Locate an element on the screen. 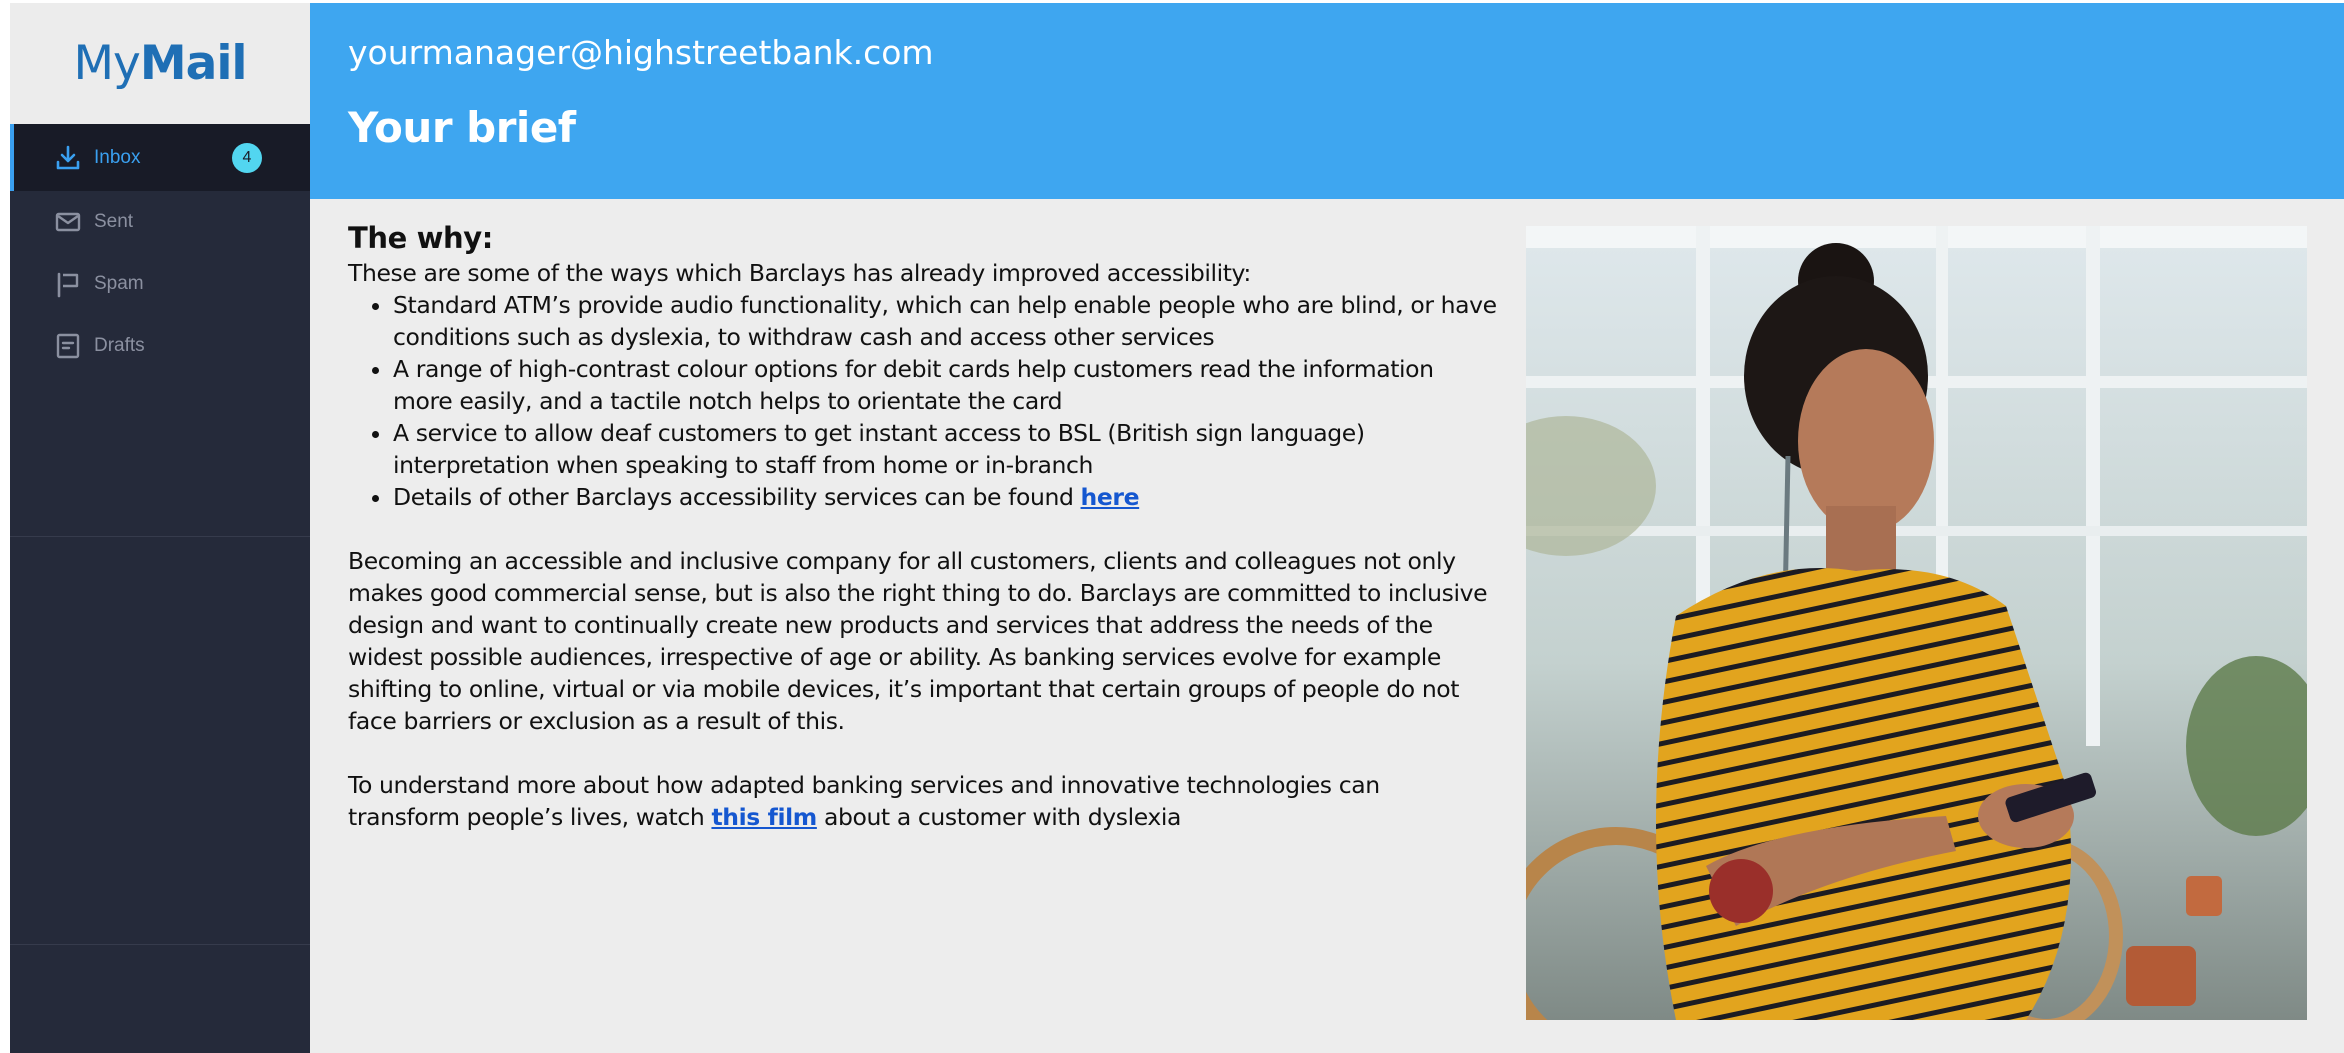  sidebar-item-label: Spam is located at coordinates (119, 283).